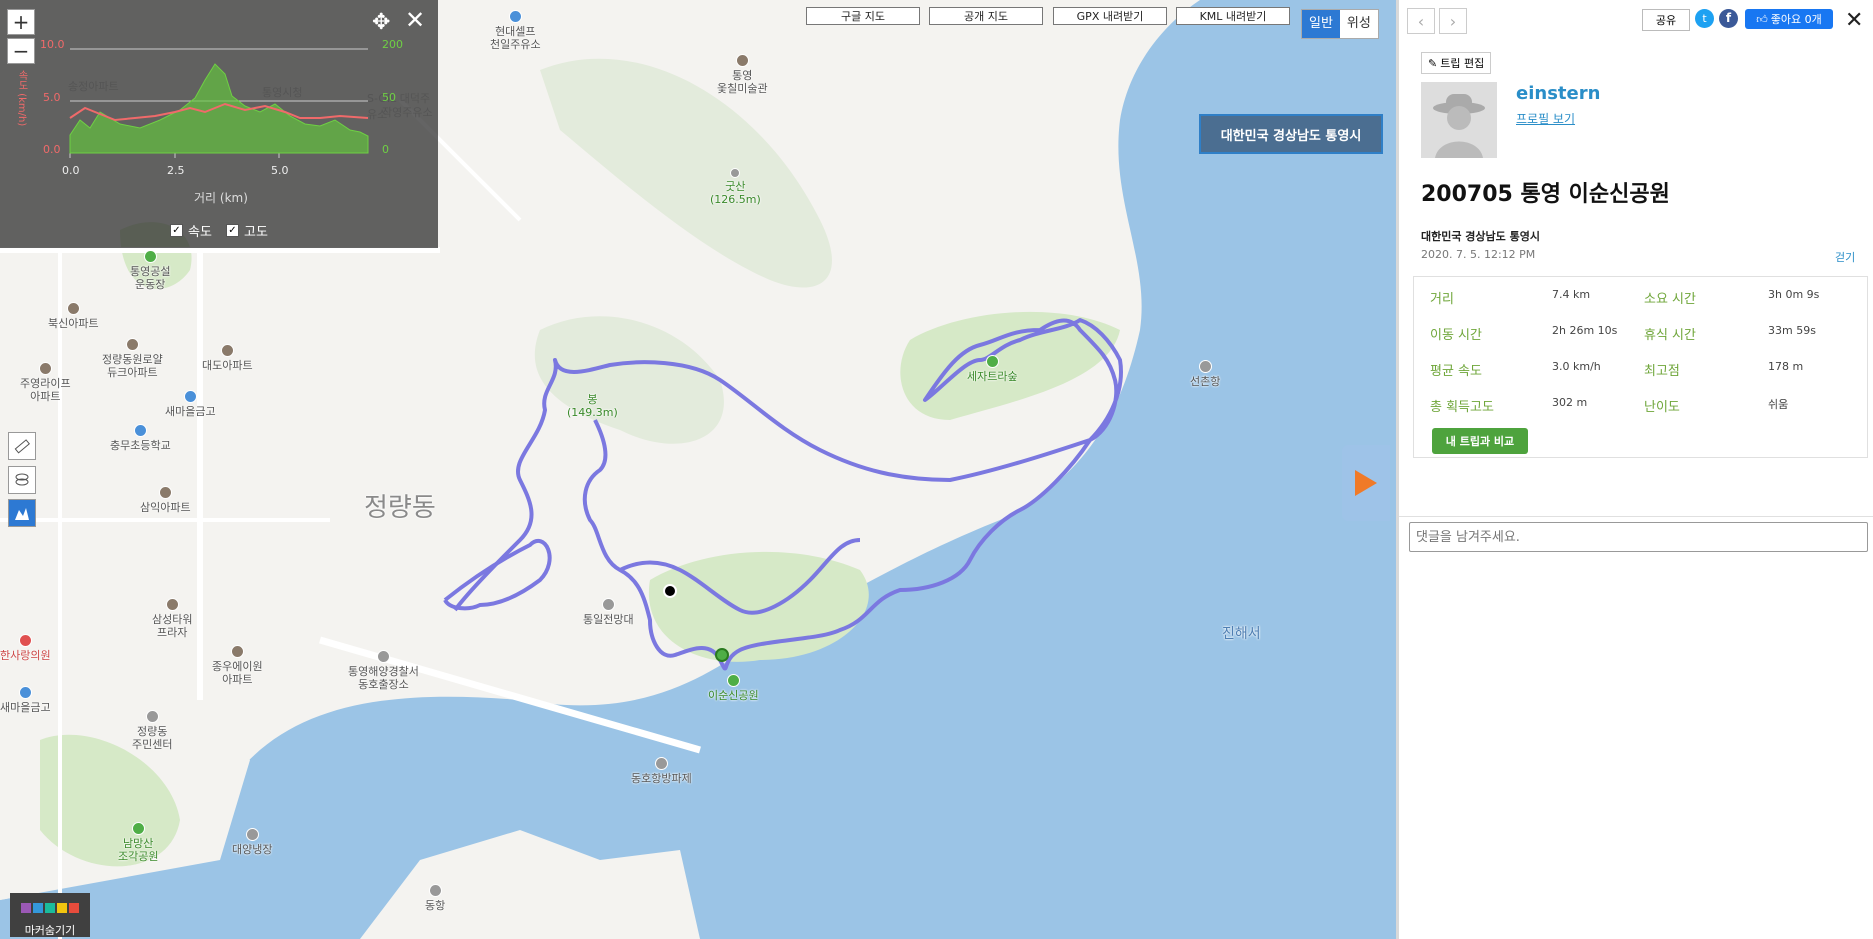  Describe the element at coordinates (1442, 299) in the screenshot. I see `stat-label: 거리` at that location.